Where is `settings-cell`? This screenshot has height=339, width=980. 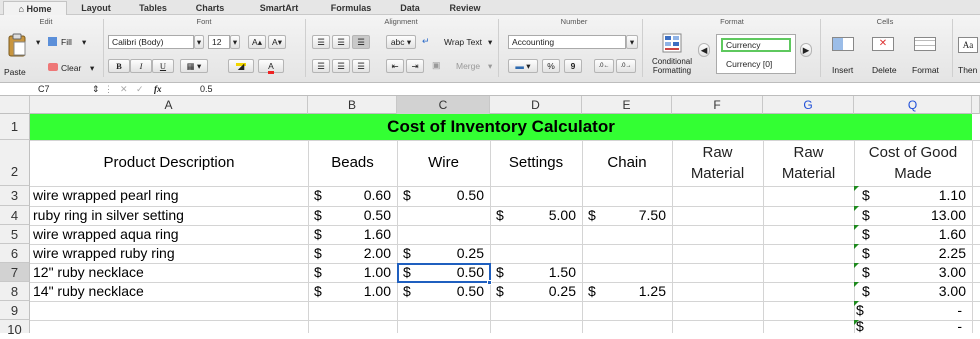 settings-cell is located at coordinates (536, 234).